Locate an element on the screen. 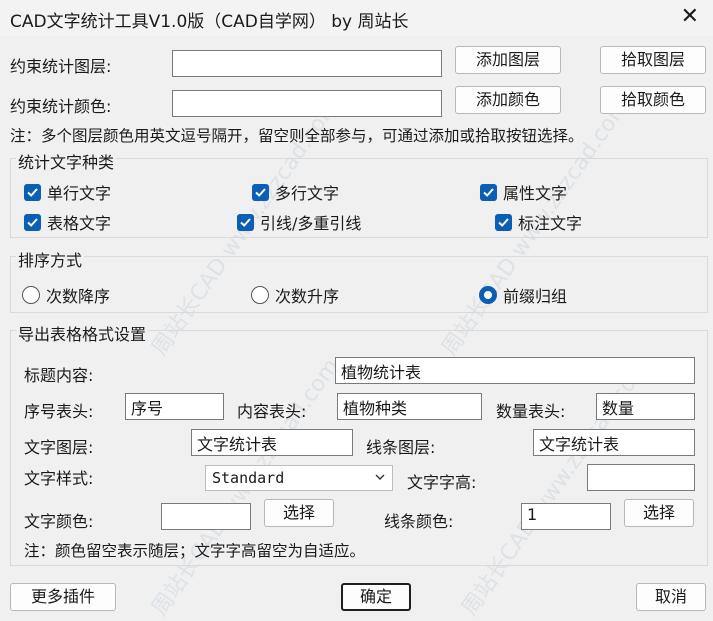  pick-layer-button: 拾取图层 is located at coordinates (653, 60).